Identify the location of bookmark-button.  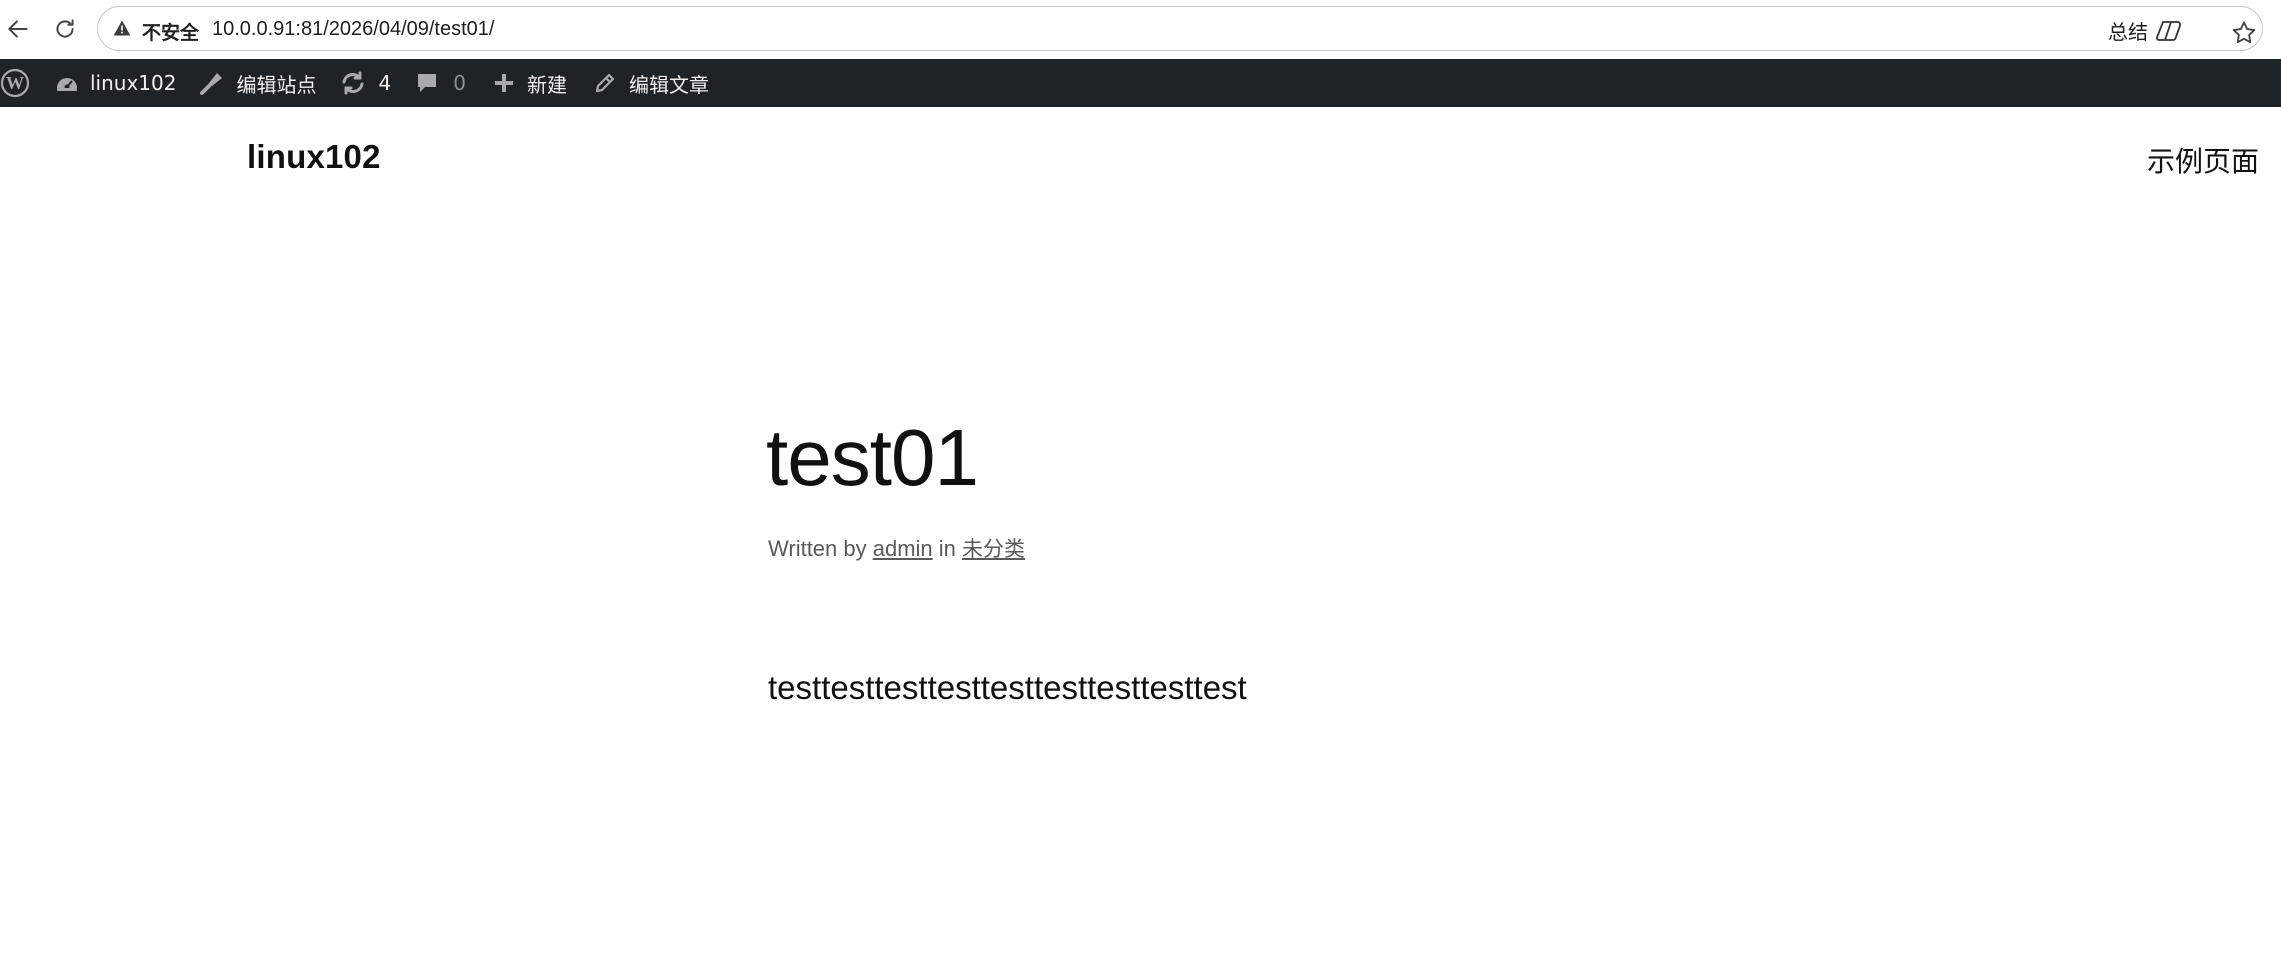
(2244, 33).